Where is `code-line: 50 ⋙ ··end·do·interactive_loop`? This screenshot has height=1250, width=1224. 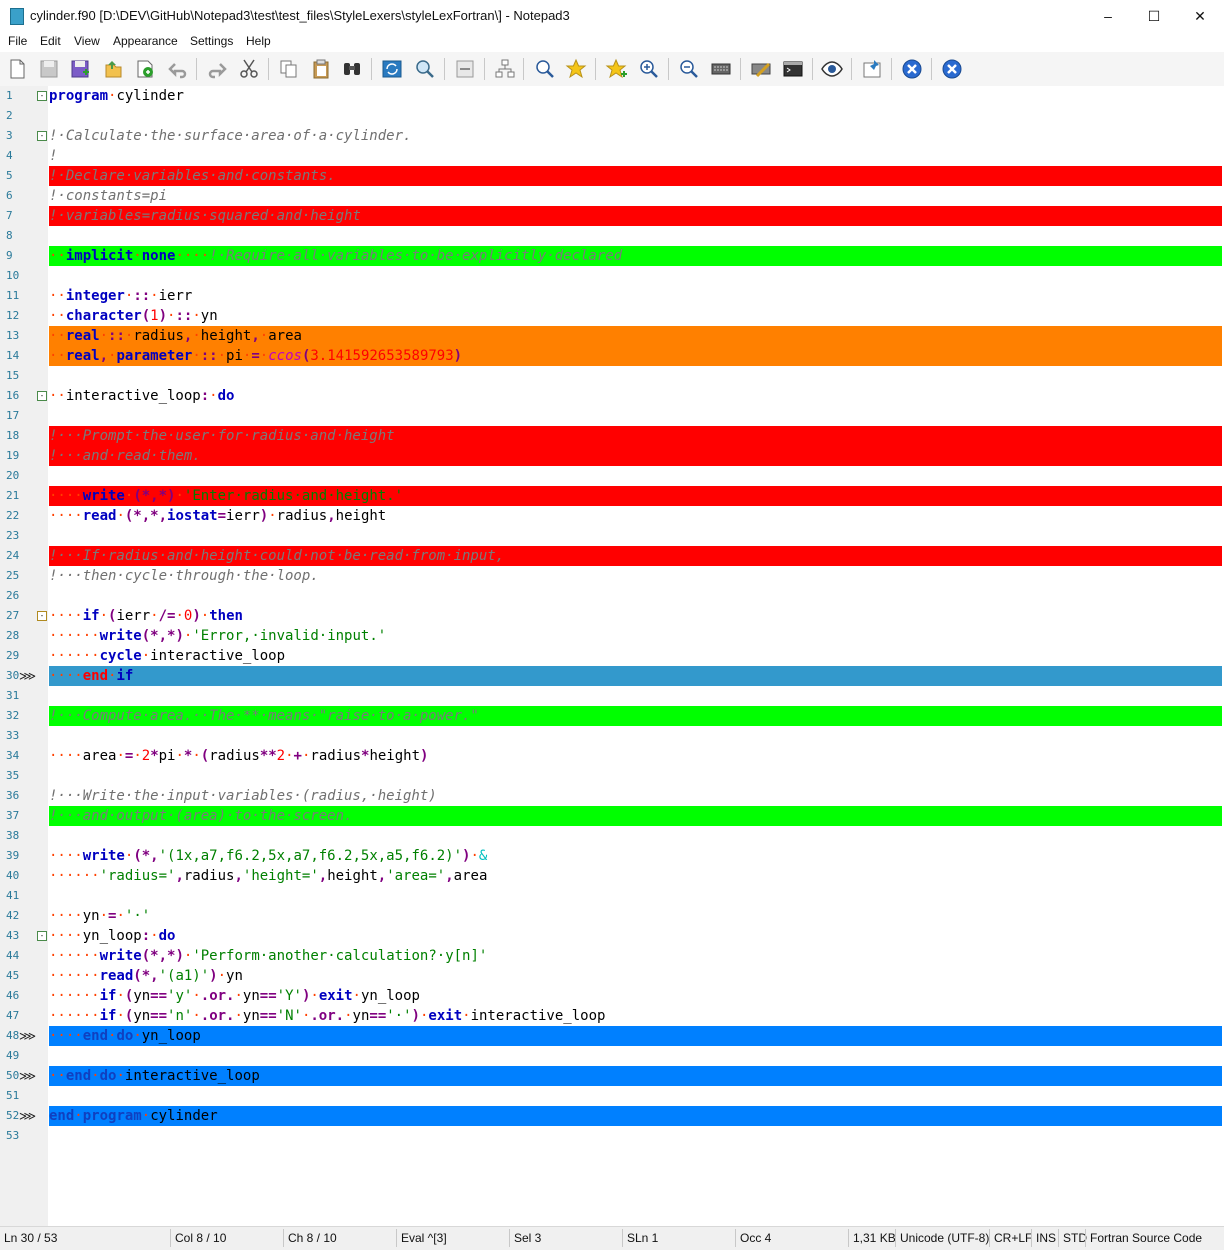
code-line: 50 ⋙ ··end·do·interactive_loop is located at coordinates (612, 1076).